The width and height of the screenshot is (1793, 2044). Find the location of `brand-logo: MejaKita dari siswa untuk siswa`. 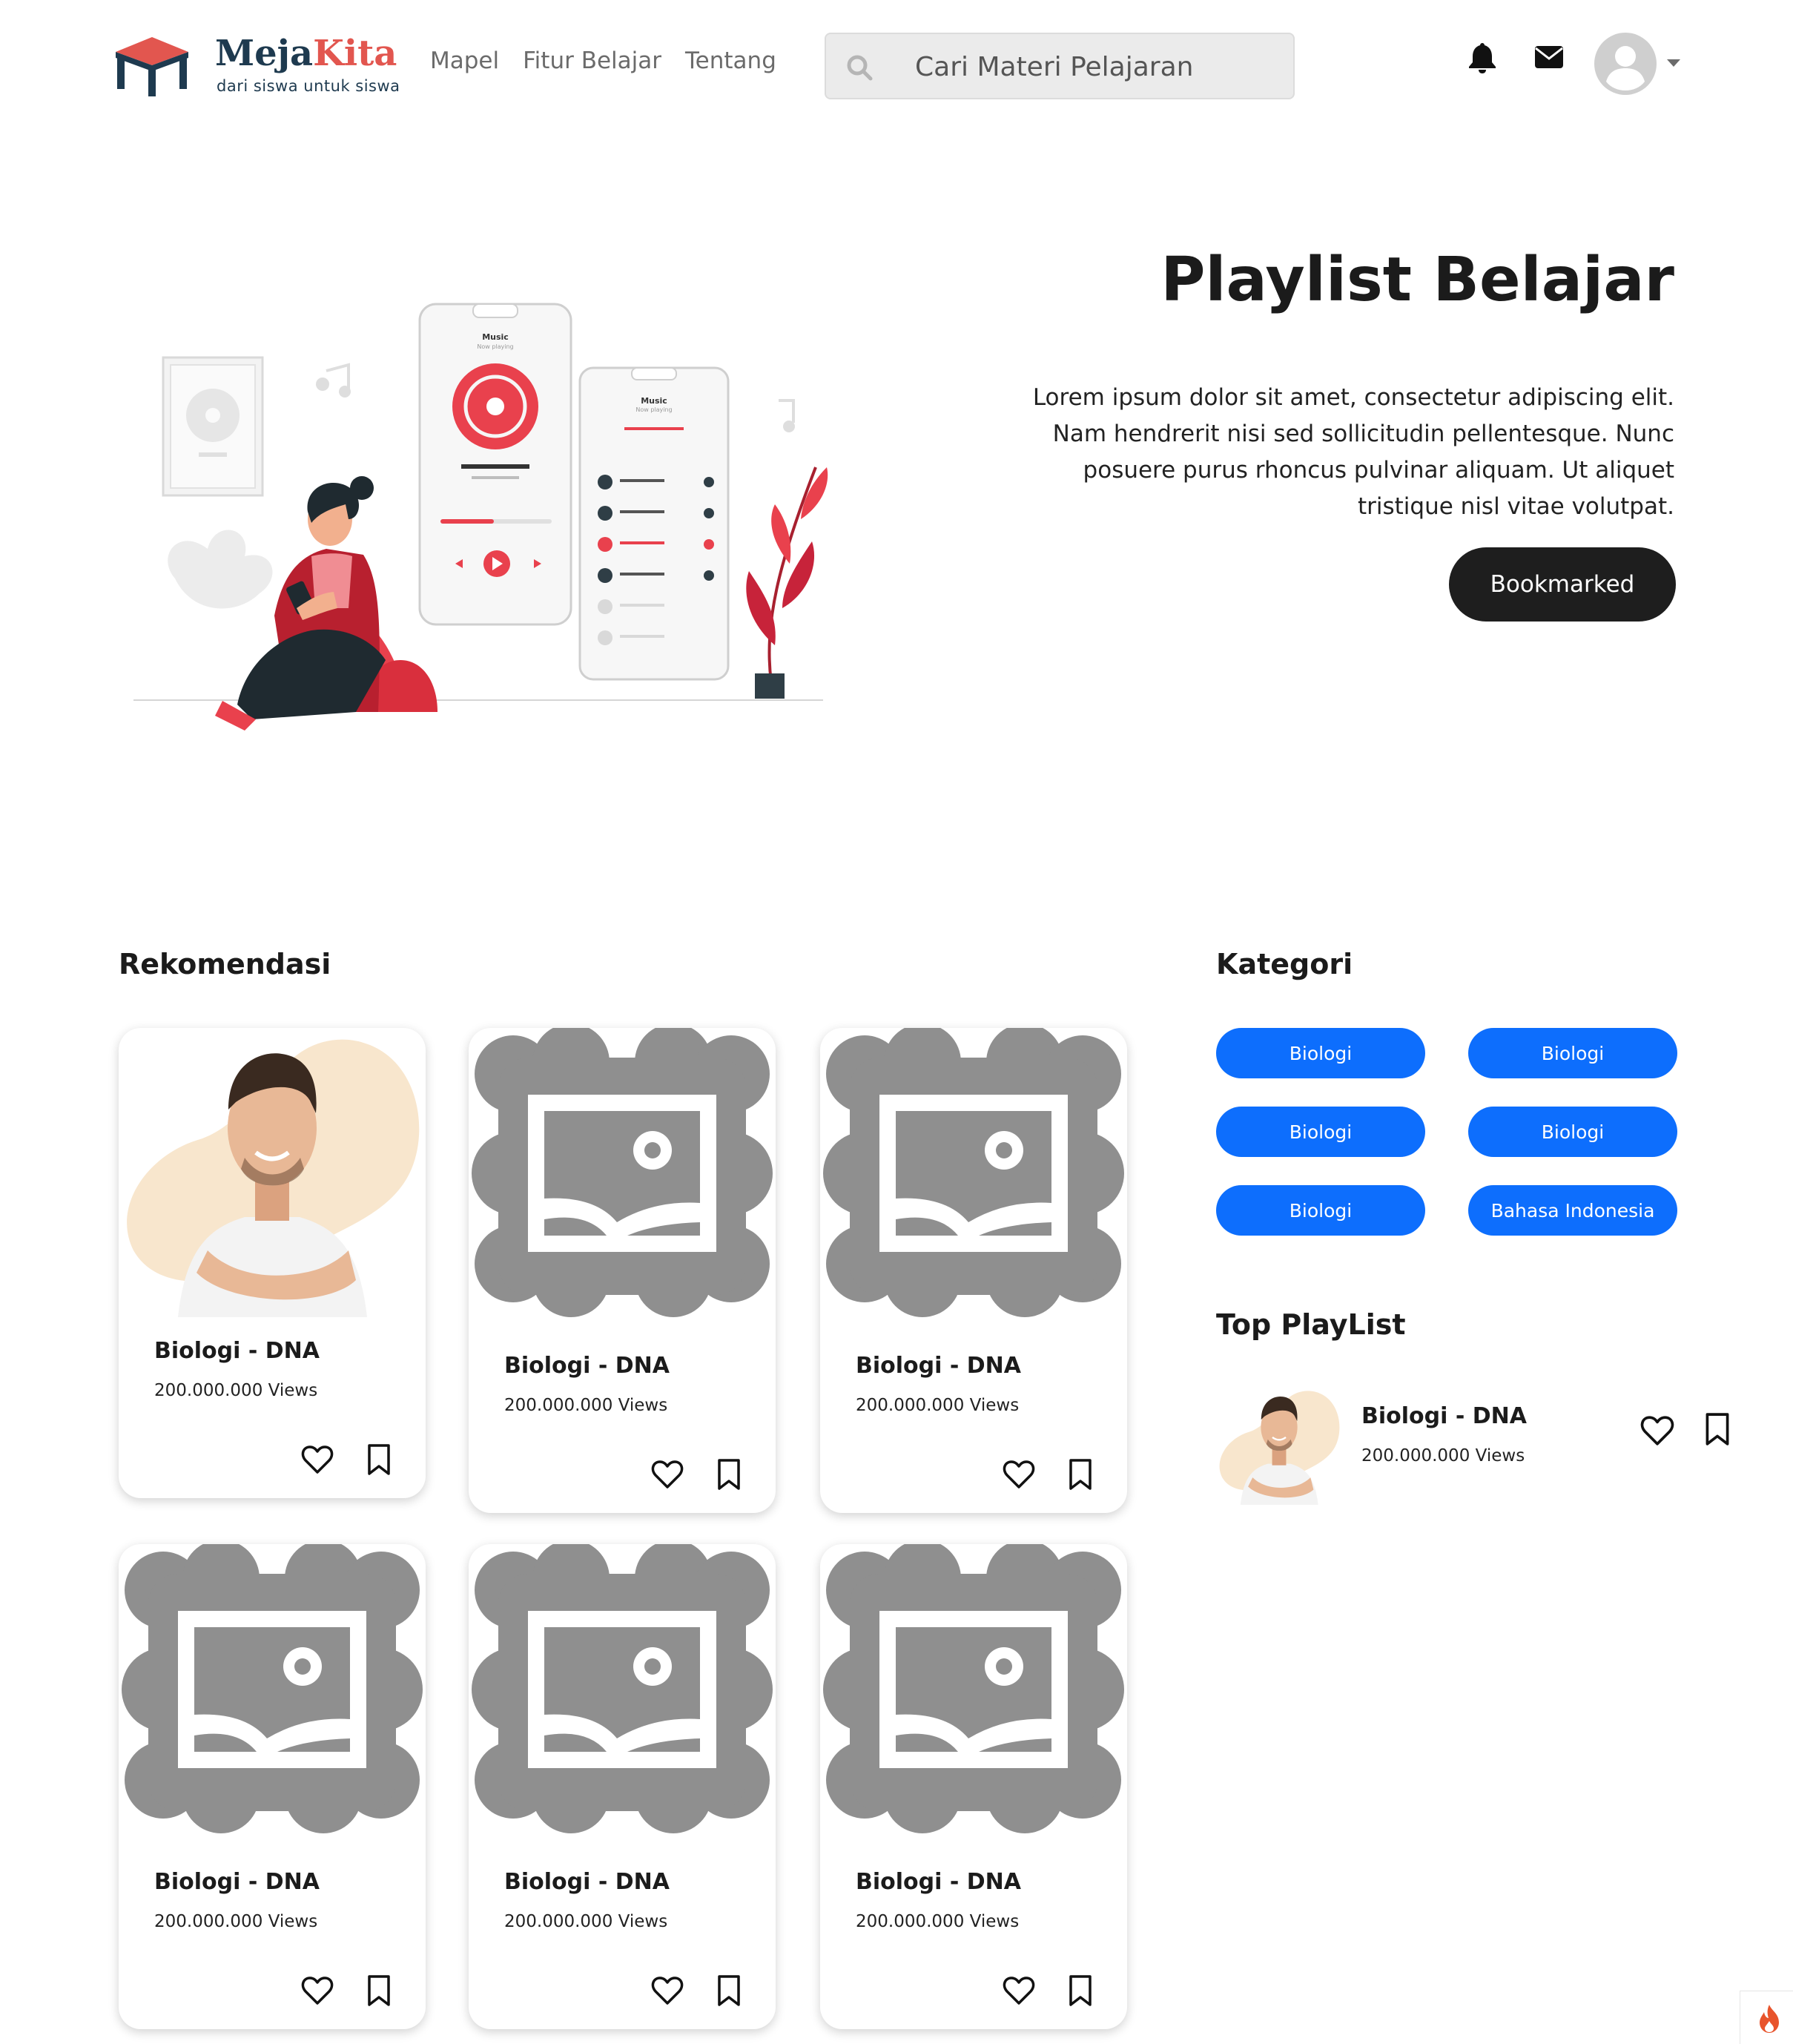

brand-logo: MejaKita dari siswa untuk siswa is located at coordinates (255, 68).